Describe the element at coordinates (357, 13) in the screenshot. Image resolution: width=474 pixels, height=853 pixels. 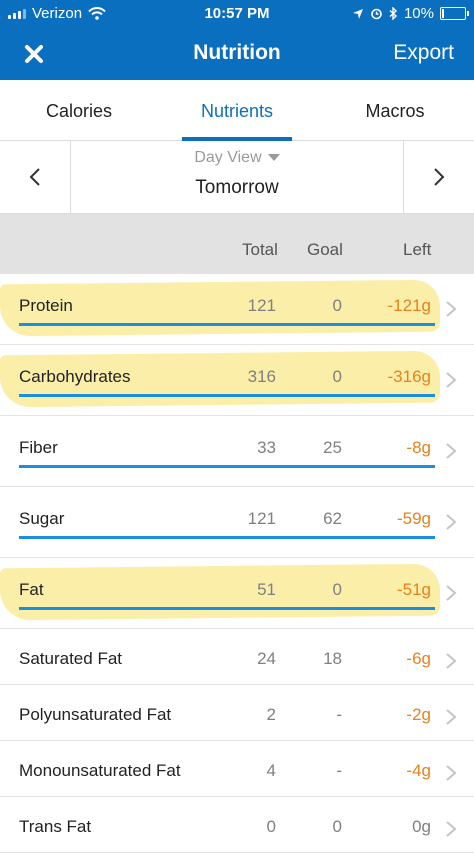
I see `location-arrow-icon` at that location.